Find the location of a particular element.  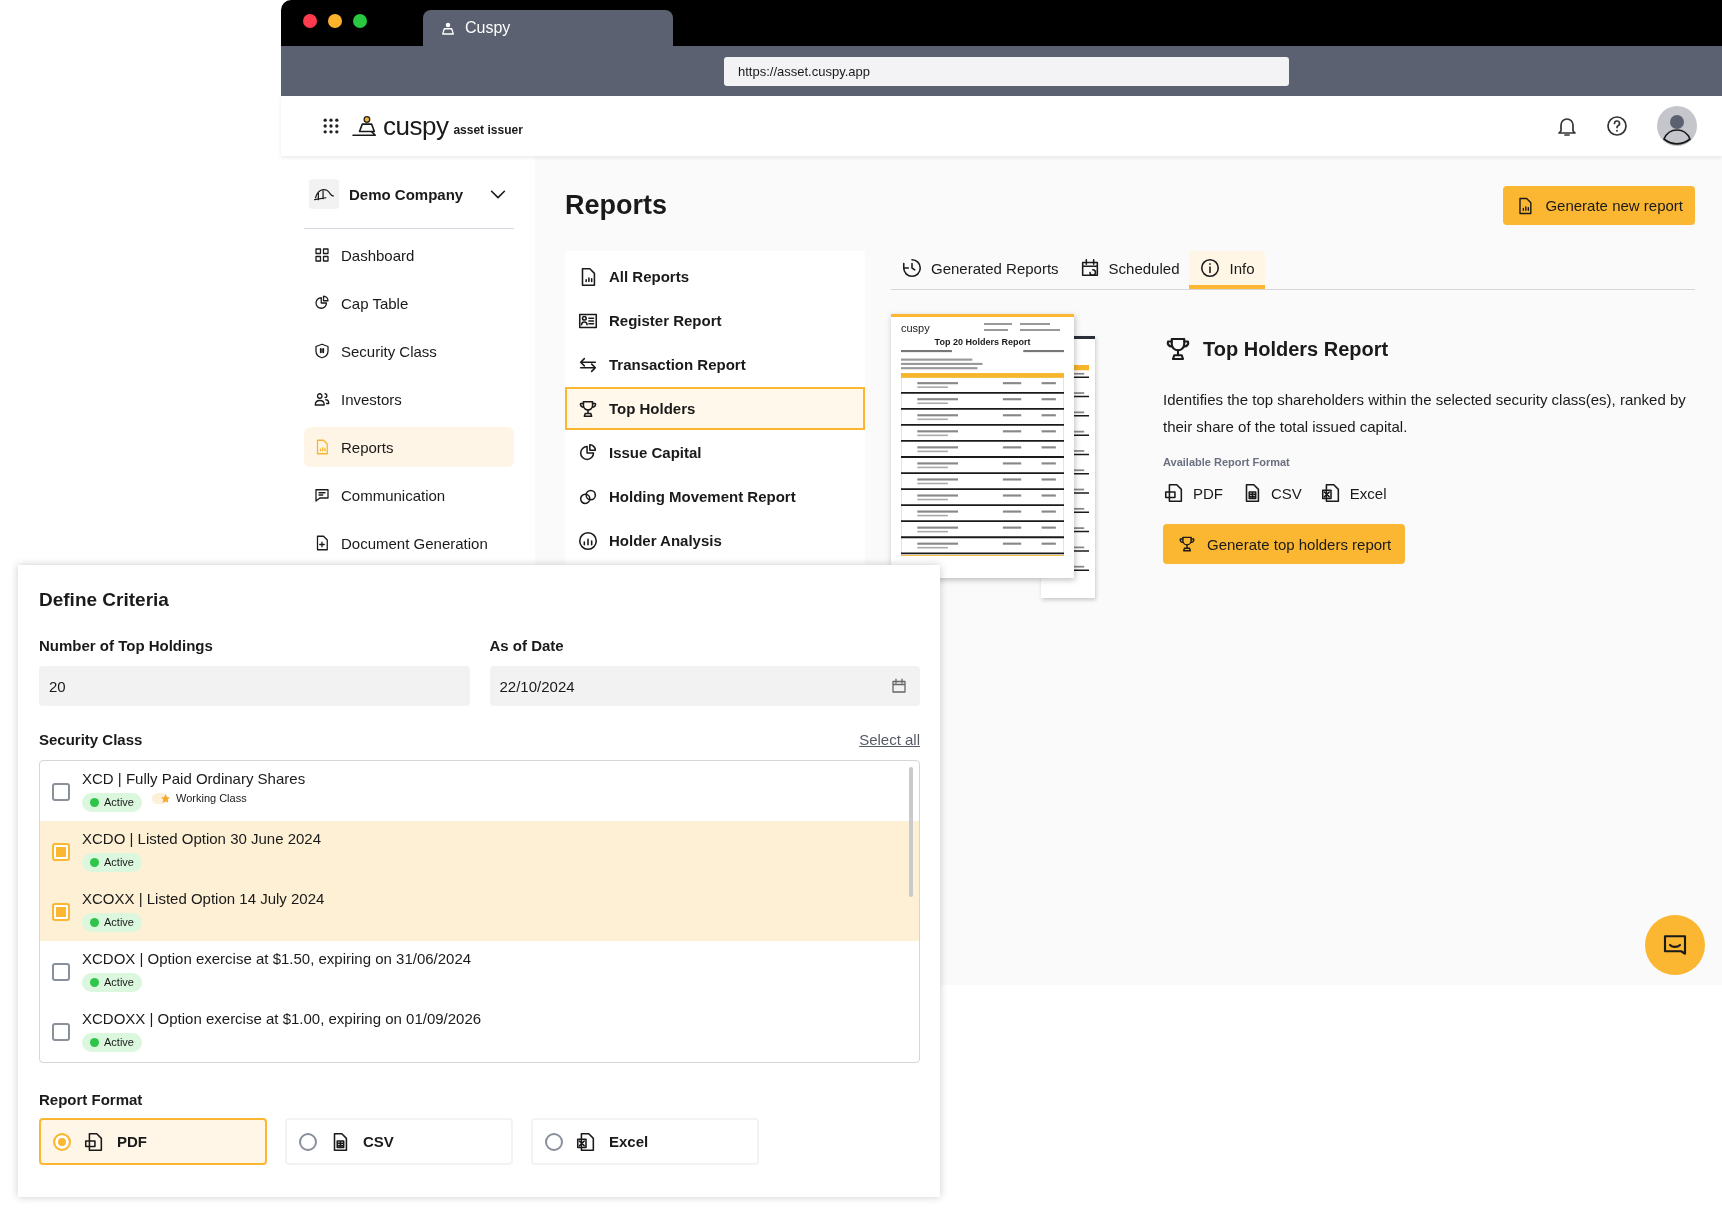

star-icon is located at coordinates (165, 798).